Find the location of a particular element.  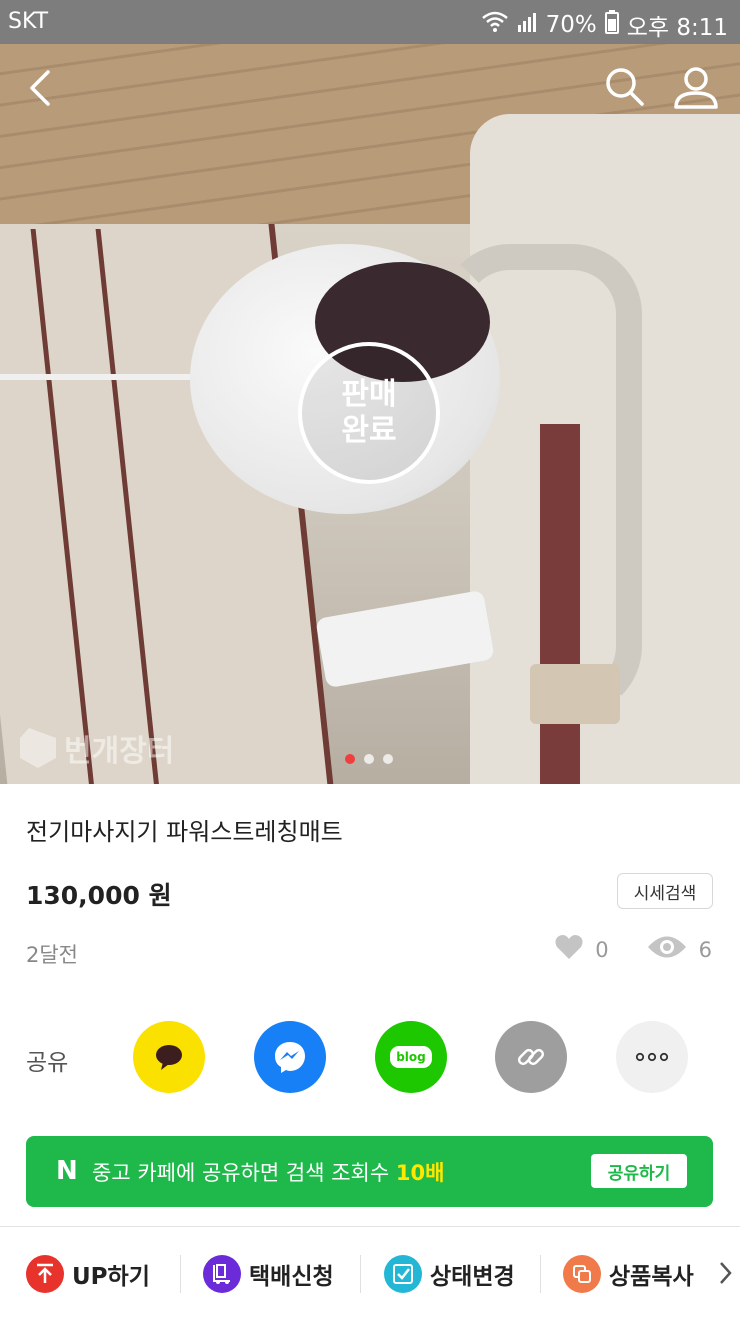

copy-button-label: 상품복사 is located at coordinates (651, 1277).